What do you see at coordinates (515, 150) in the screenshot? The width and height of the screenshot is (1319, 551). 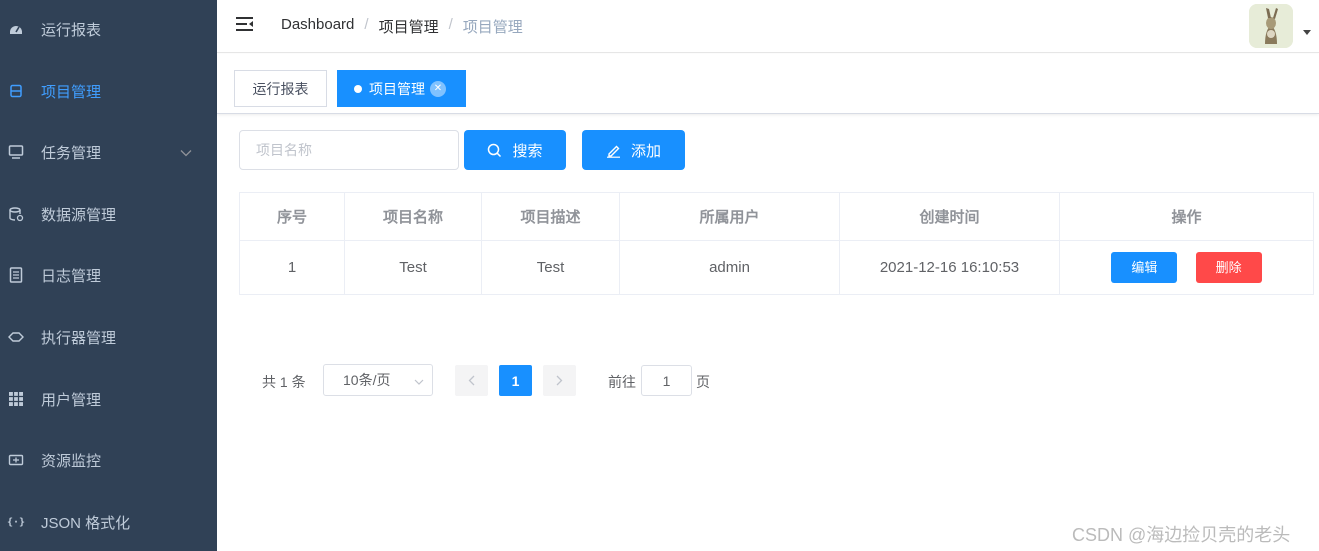 I see `search-button: 搜索` at bounding box center [515, 150].